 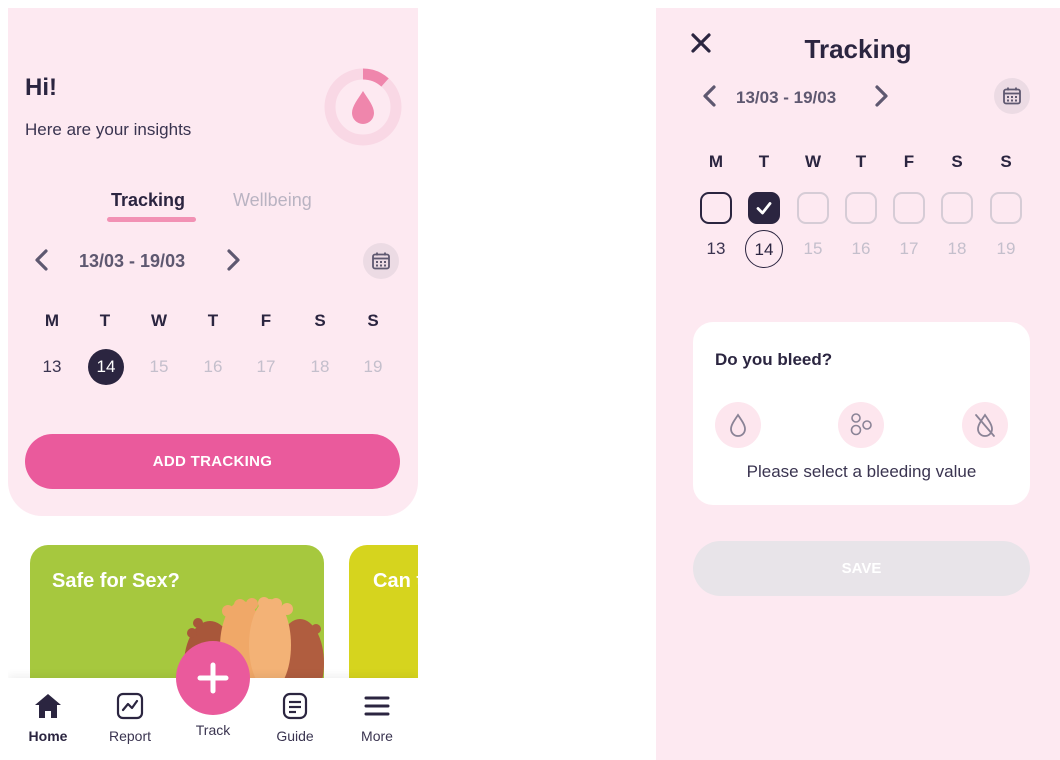 What do you see at coordinates (377, 736) in the screenshot?
I see `nav-label-more: More` at bounding box center [377, 736].